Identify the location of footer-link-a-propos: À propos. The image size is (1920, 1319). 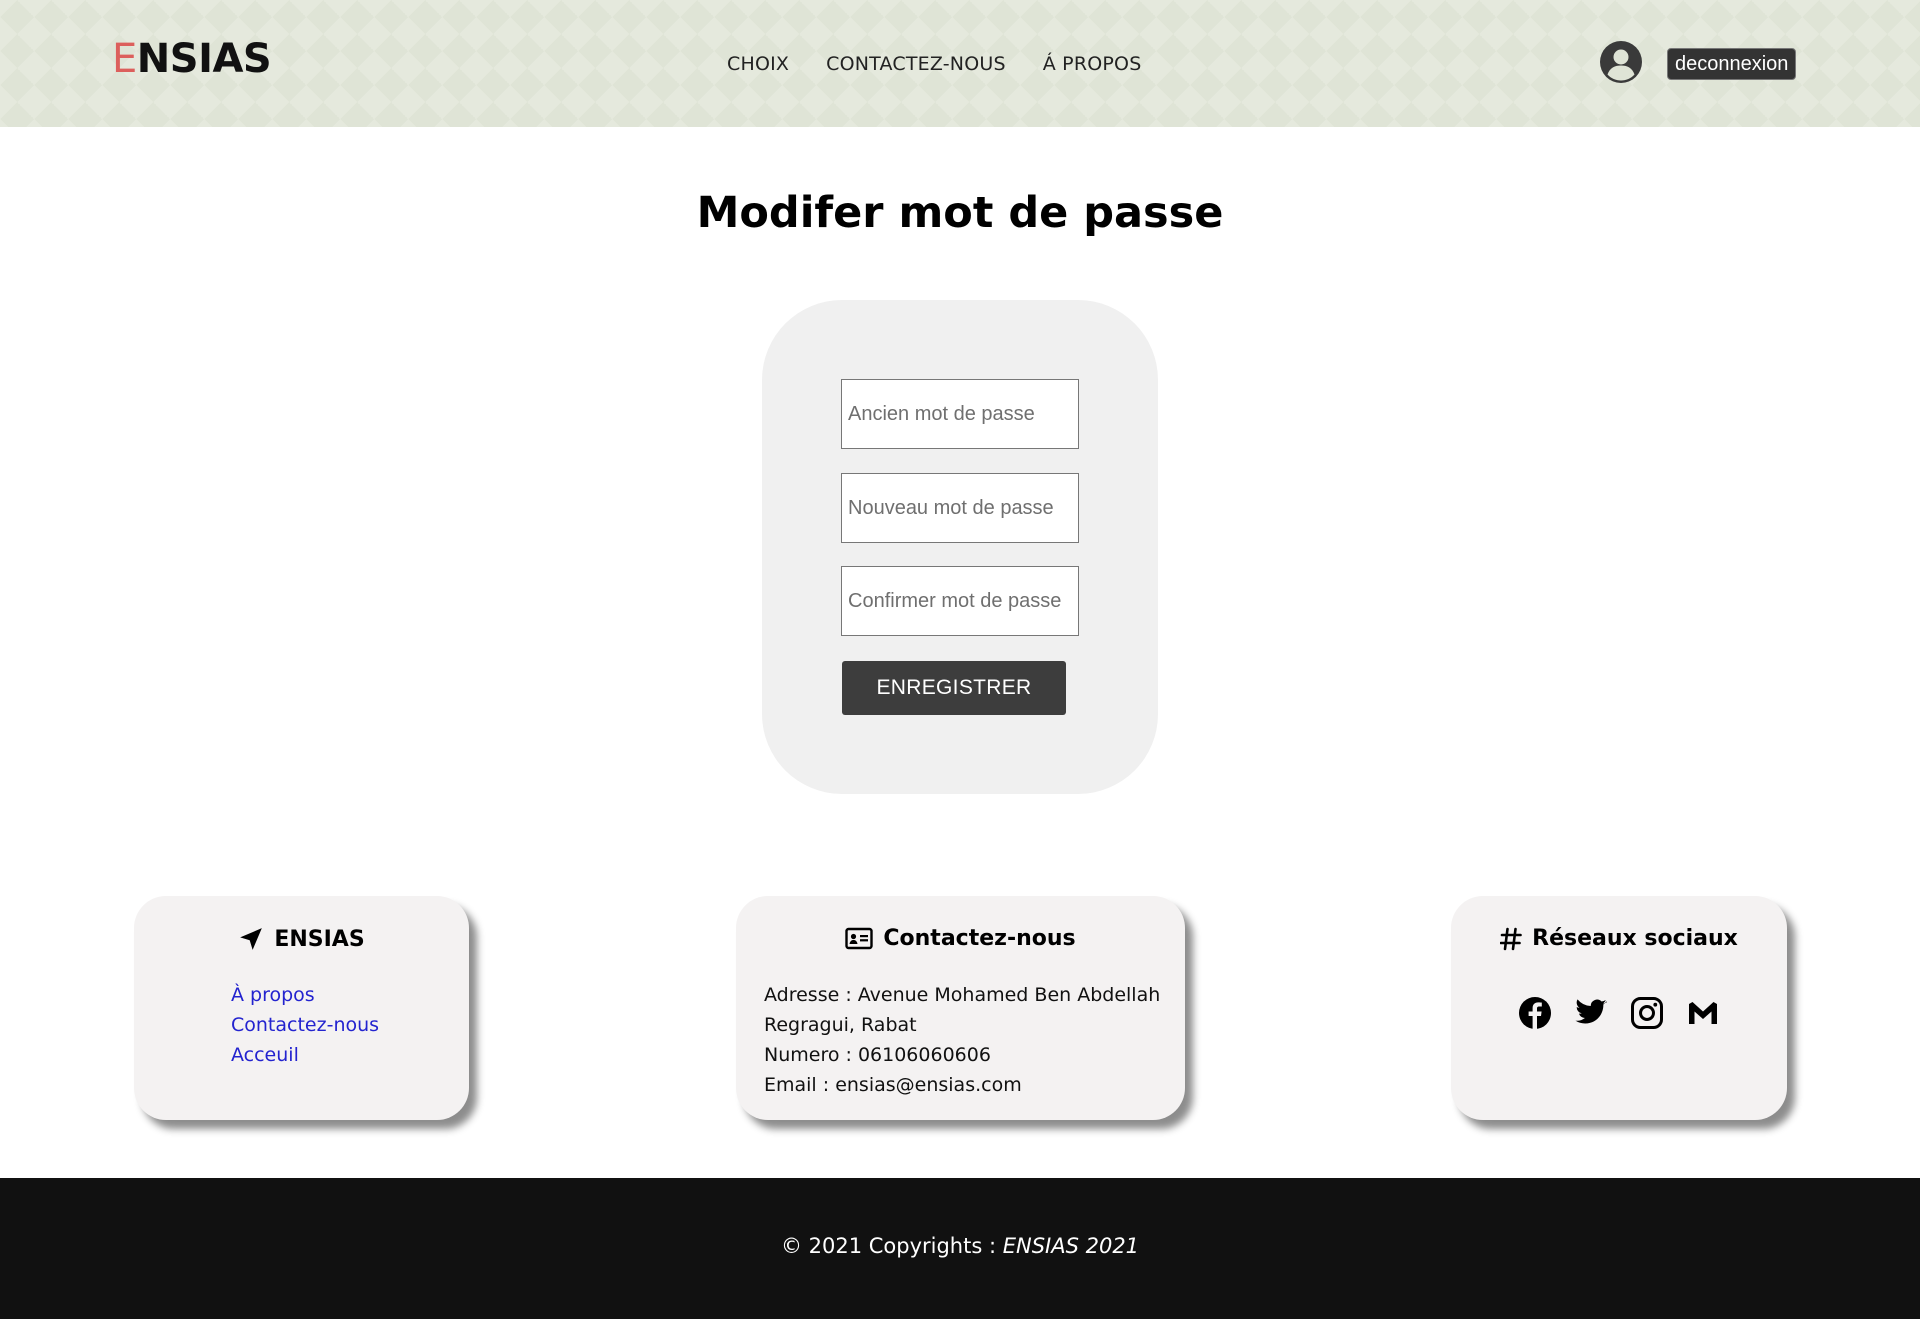
(305, 995).